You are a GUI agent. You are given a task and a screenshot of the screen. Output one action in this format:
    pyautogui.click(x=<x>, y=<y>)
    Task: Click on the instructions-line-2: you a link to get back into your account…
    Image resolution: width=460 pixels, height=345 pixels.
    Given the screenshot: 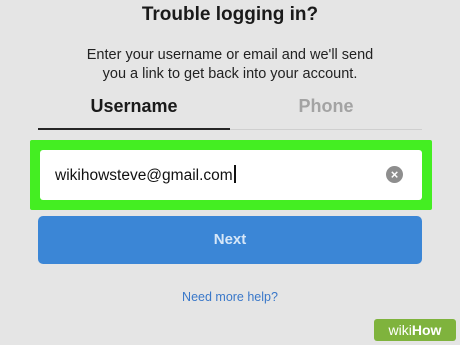 What is the action you would take?
    pyautogui.click(x=230, y=74)
    